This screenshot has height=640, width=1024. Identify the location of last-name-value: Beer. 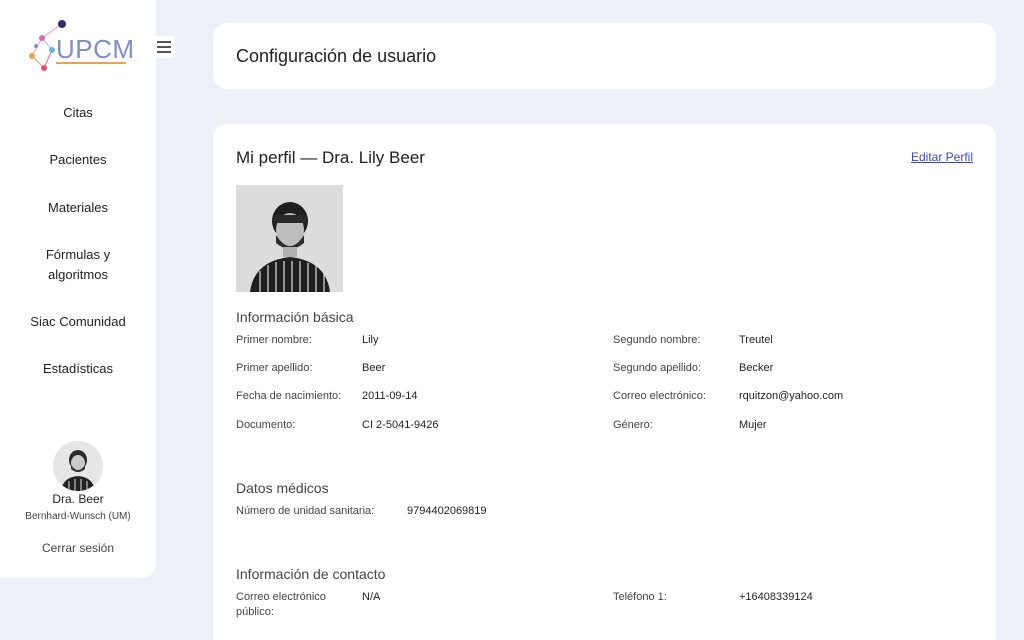
(374, 368).